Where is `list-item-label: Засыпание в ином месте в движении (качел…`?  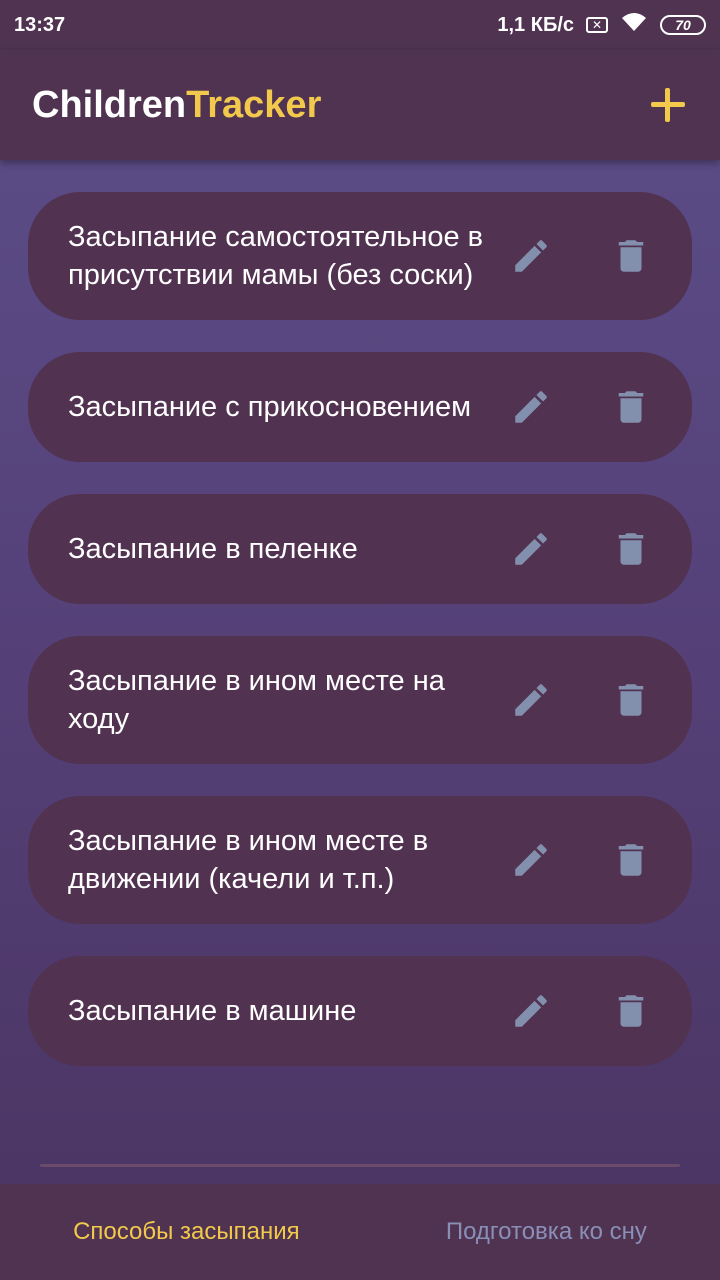
list-item-label: Засыпание в ином месте в движении (качел… is located at coordinates (248, 860).